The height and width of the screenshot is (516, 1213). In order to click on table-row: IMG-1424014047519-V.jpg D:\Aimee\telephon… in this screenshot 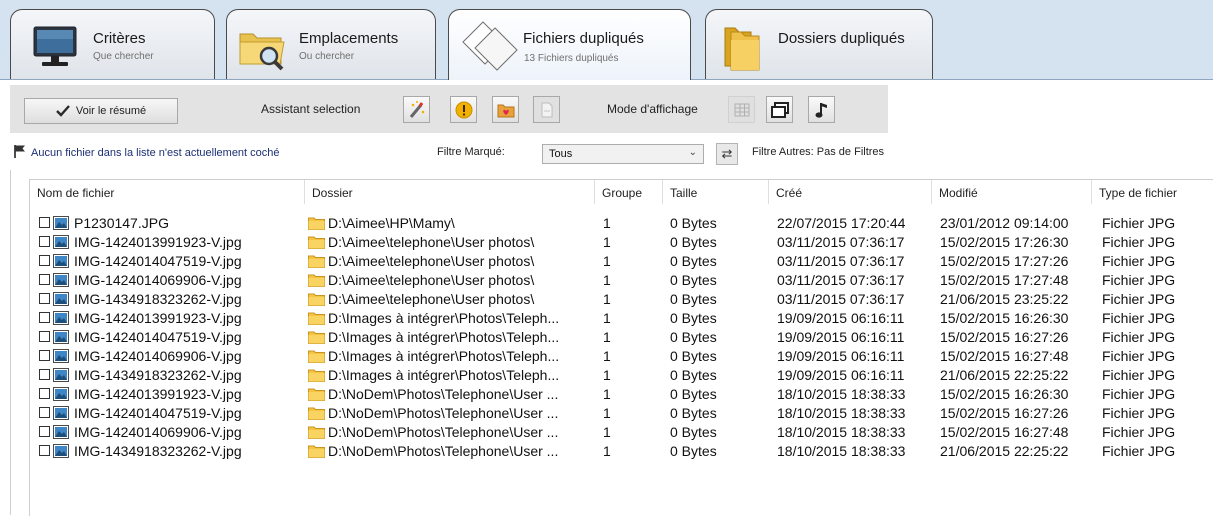, I will do `click(621, 261)`.